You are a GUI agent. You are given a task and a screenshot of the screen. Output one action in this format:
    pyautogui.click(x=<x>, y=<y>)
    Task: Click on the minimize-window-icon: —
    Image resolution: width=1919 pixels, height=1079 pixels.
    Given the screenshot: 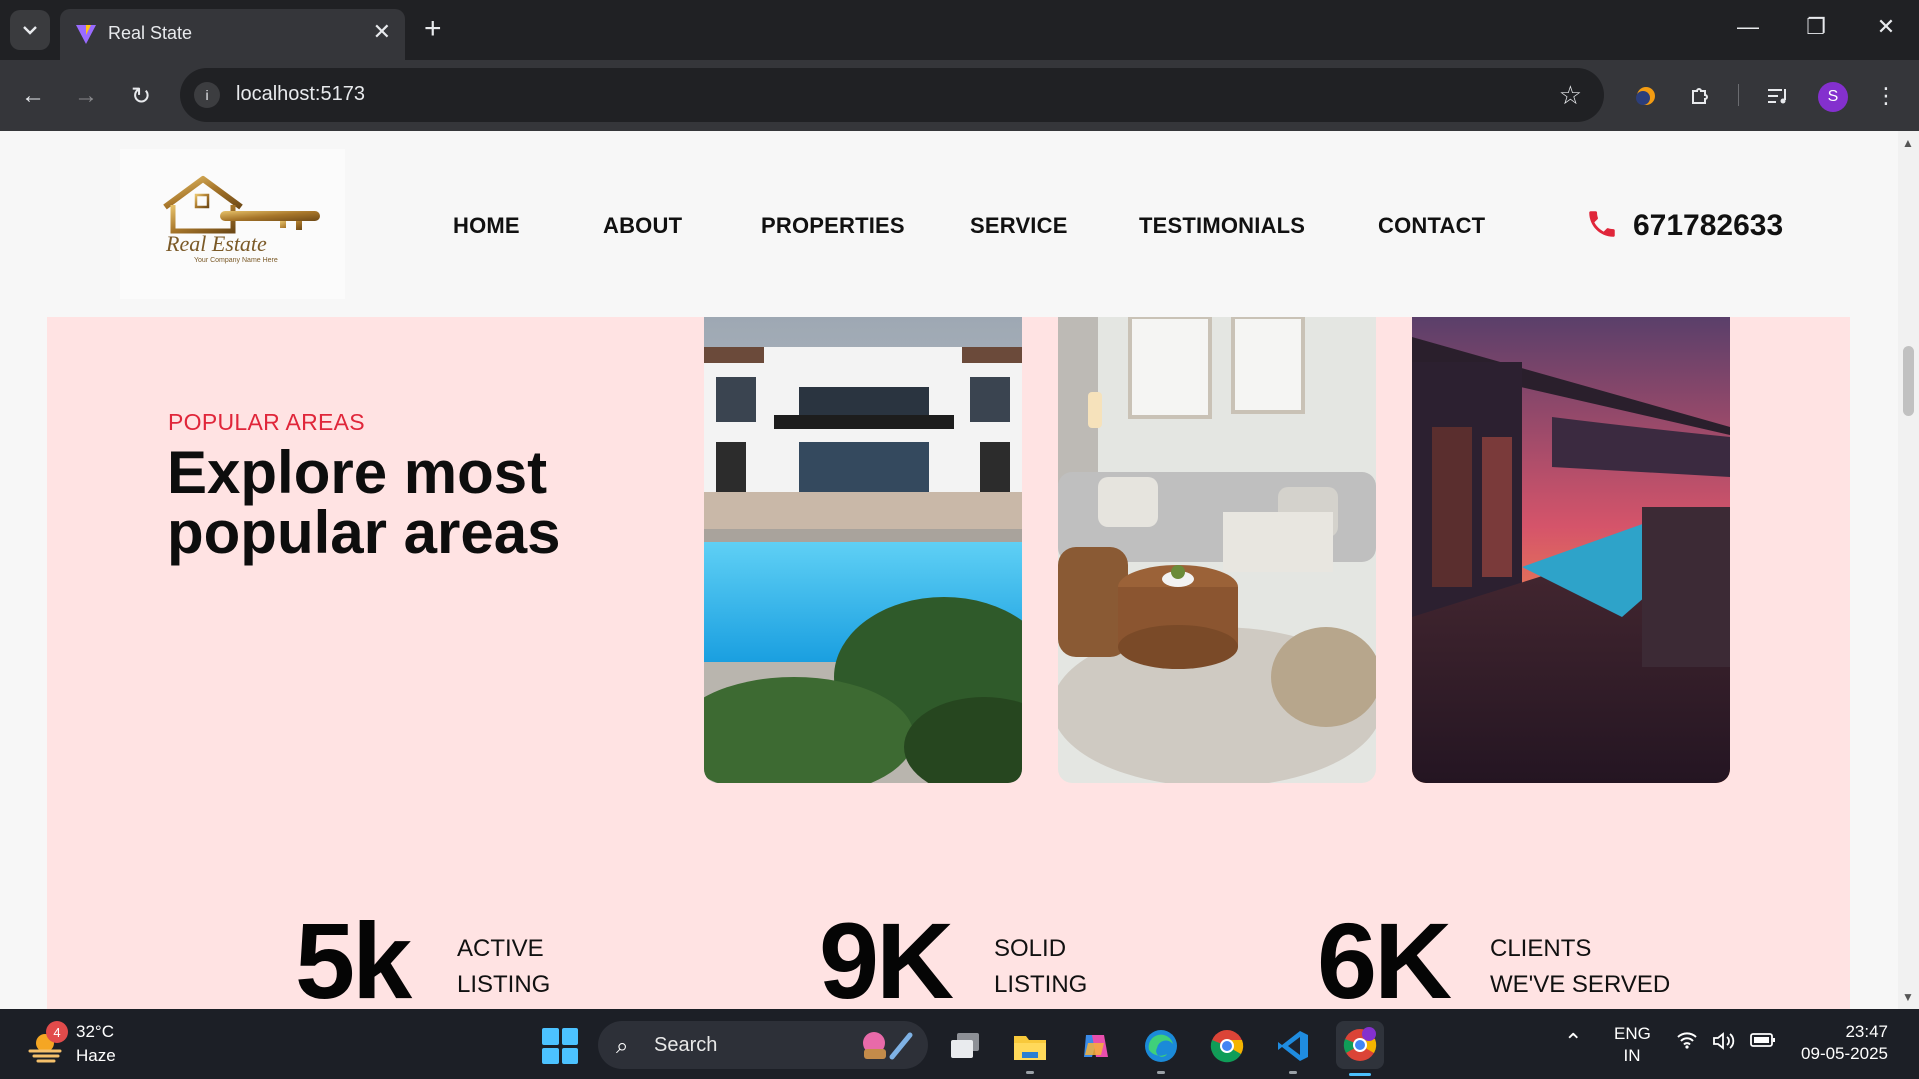 What is the action you would take?
    pyautogui.click(x=1748, y=27)
    